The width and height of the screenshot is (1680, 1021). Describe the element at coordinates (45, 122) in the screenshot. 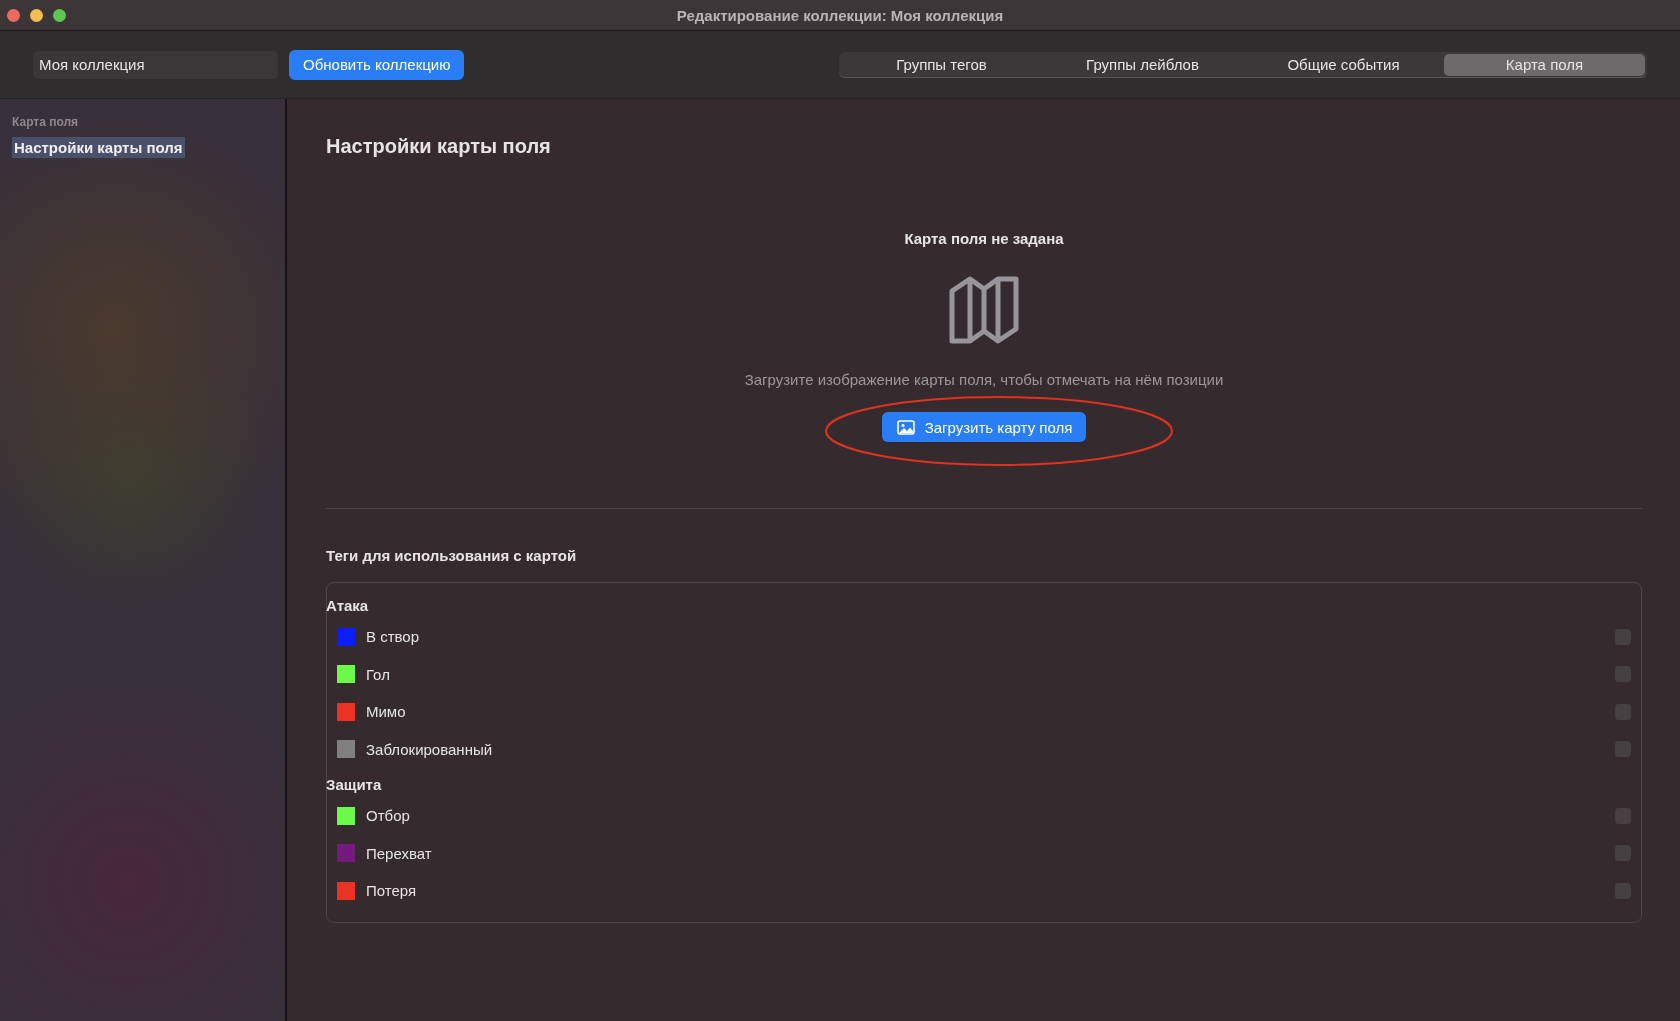

I see `sidebar-section-title: Карта поля` at that location.